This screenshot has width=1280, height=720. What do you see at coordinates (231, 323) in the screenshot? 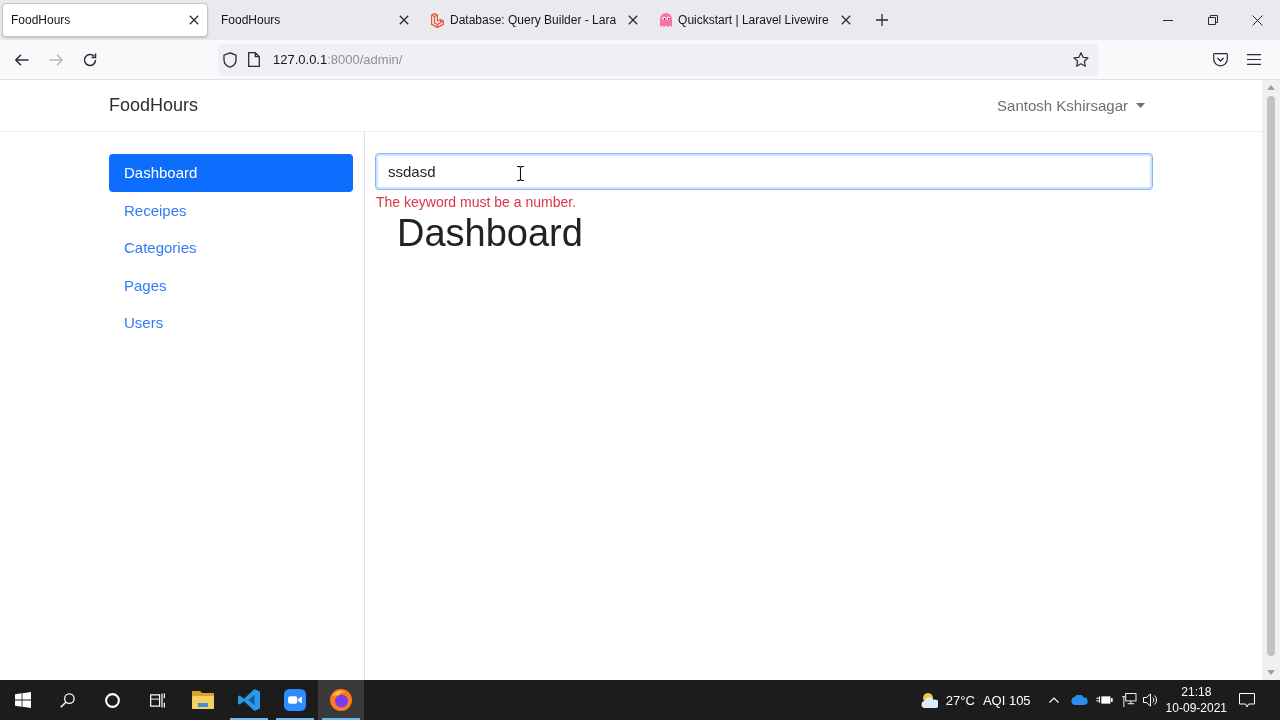
I see `sidebar-link: Users` at bounding box center [231, 323].